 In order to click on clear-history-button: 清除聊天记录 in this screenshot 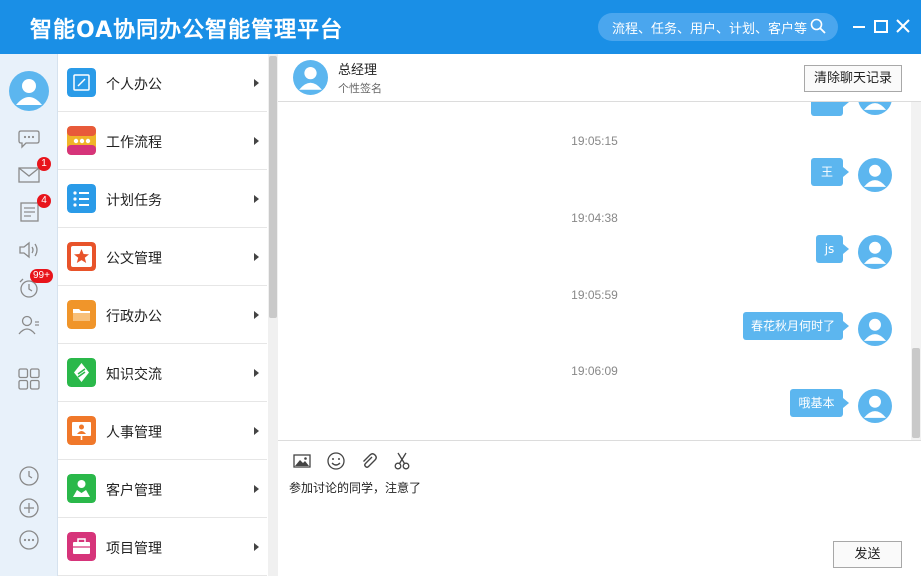, I will do `click(853, 78)`.